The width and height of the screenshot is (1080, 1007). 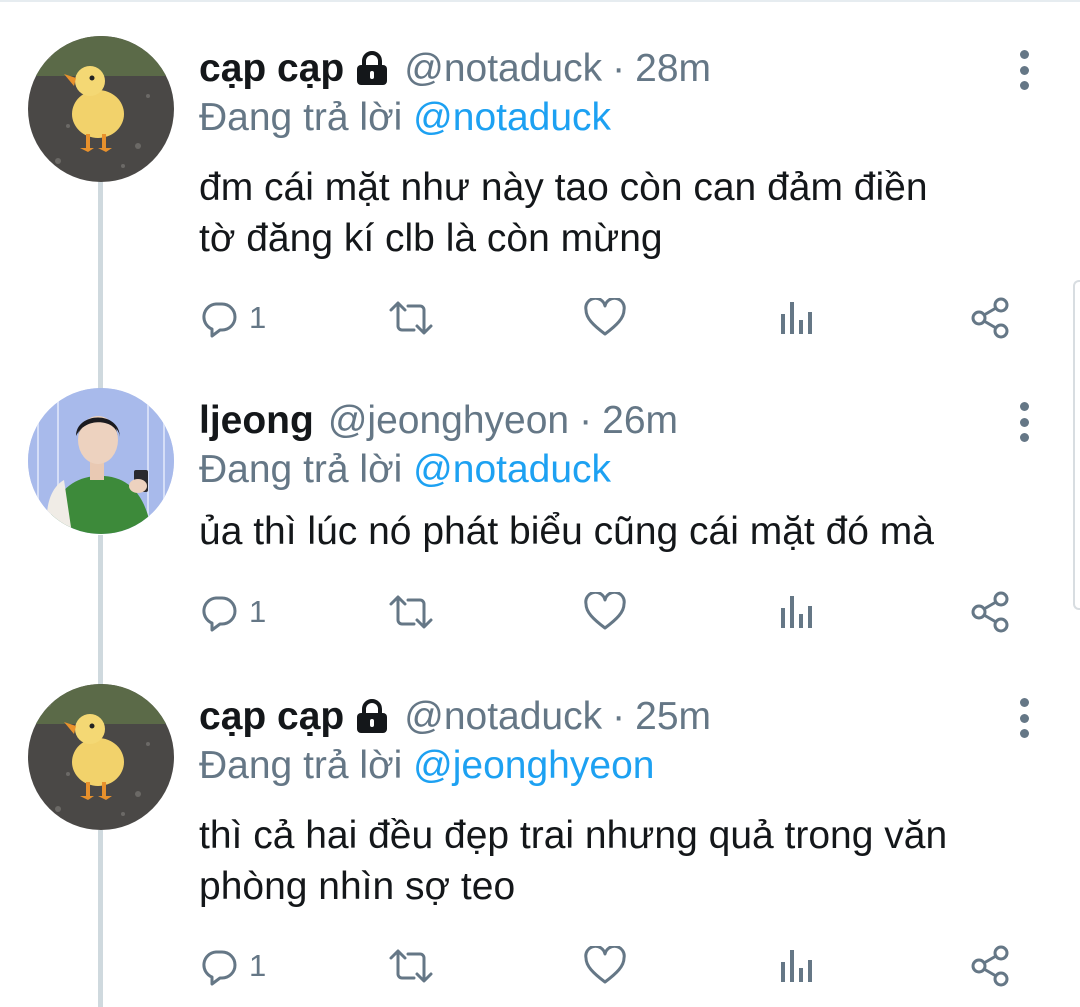 I want to click on tweet-text-line: đm cái mặt như này tao còn can đảm điền, so click(x=563, y=187).